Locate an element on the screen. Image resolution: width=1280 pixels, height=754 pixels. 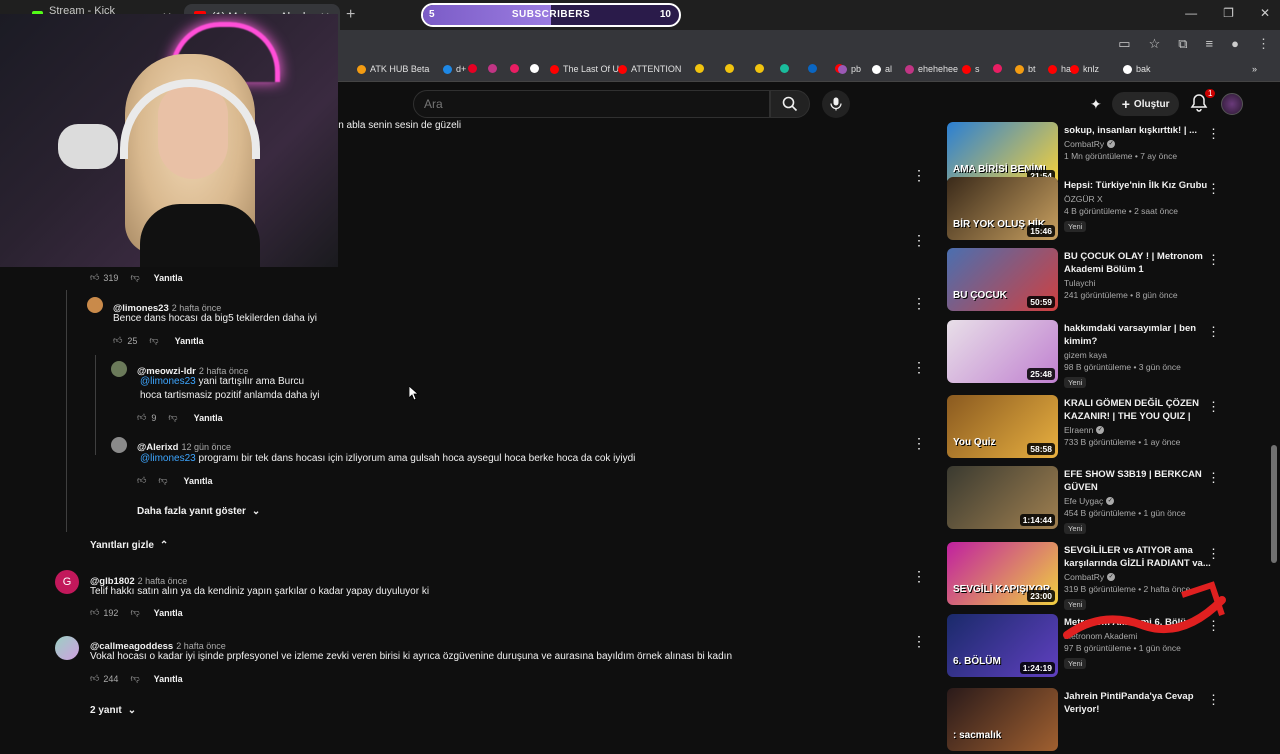
video-thumbnail: BU ÇOCUK 50:59 is located at coordinates (1002, 279).